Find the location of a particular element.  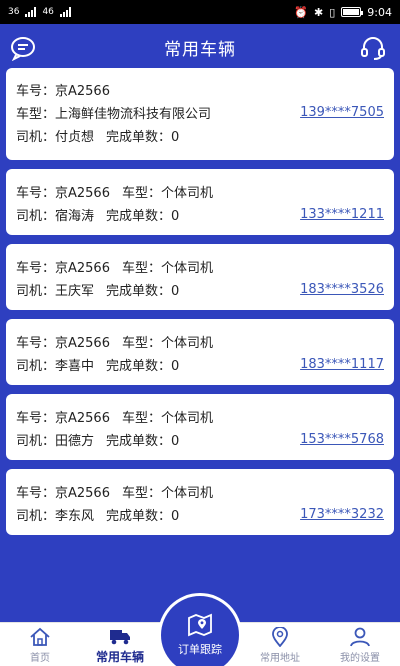

bluetooth-icon: ✱ is located at coordinates (319, 12).